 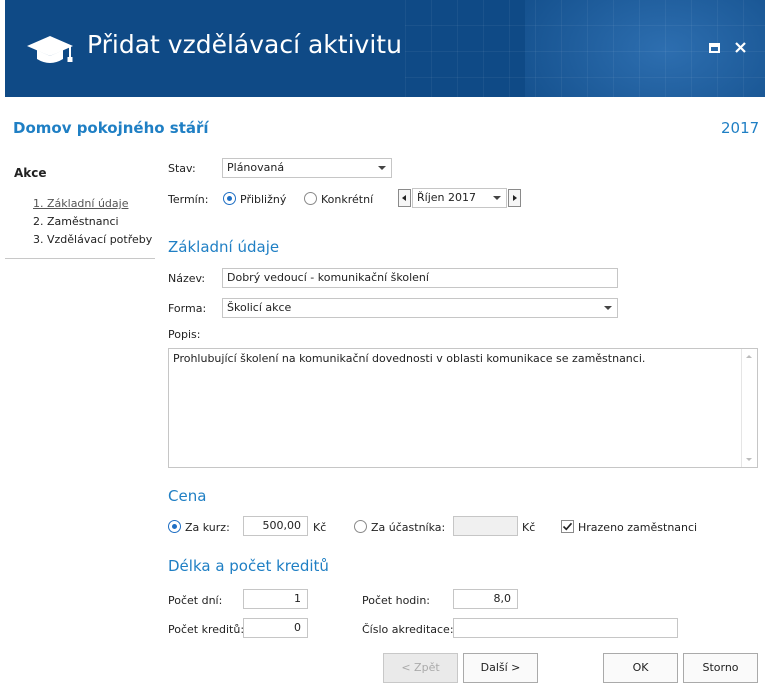 I want to click on price-heading: Cena, so click(x=187, y=496).